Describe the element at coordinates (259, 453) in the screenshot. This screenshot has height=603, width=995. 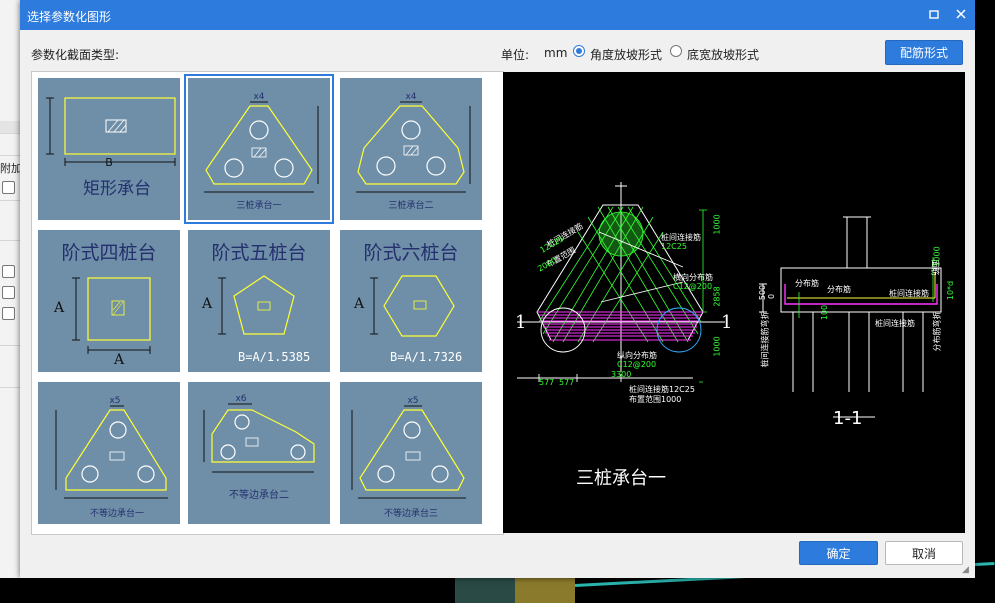
I see `shape-tile-unequal-2: x6 不等边承台二` at that location.